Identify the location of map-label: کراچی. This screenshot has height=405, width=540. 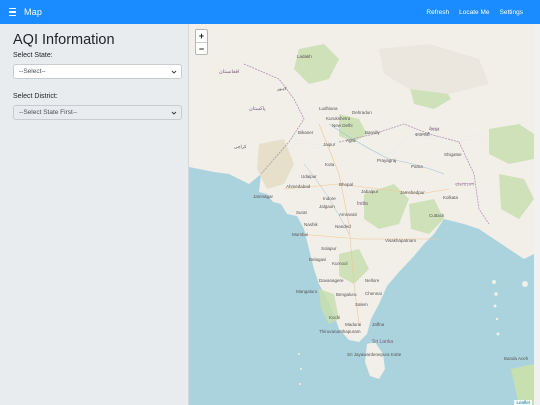
(240, 146).